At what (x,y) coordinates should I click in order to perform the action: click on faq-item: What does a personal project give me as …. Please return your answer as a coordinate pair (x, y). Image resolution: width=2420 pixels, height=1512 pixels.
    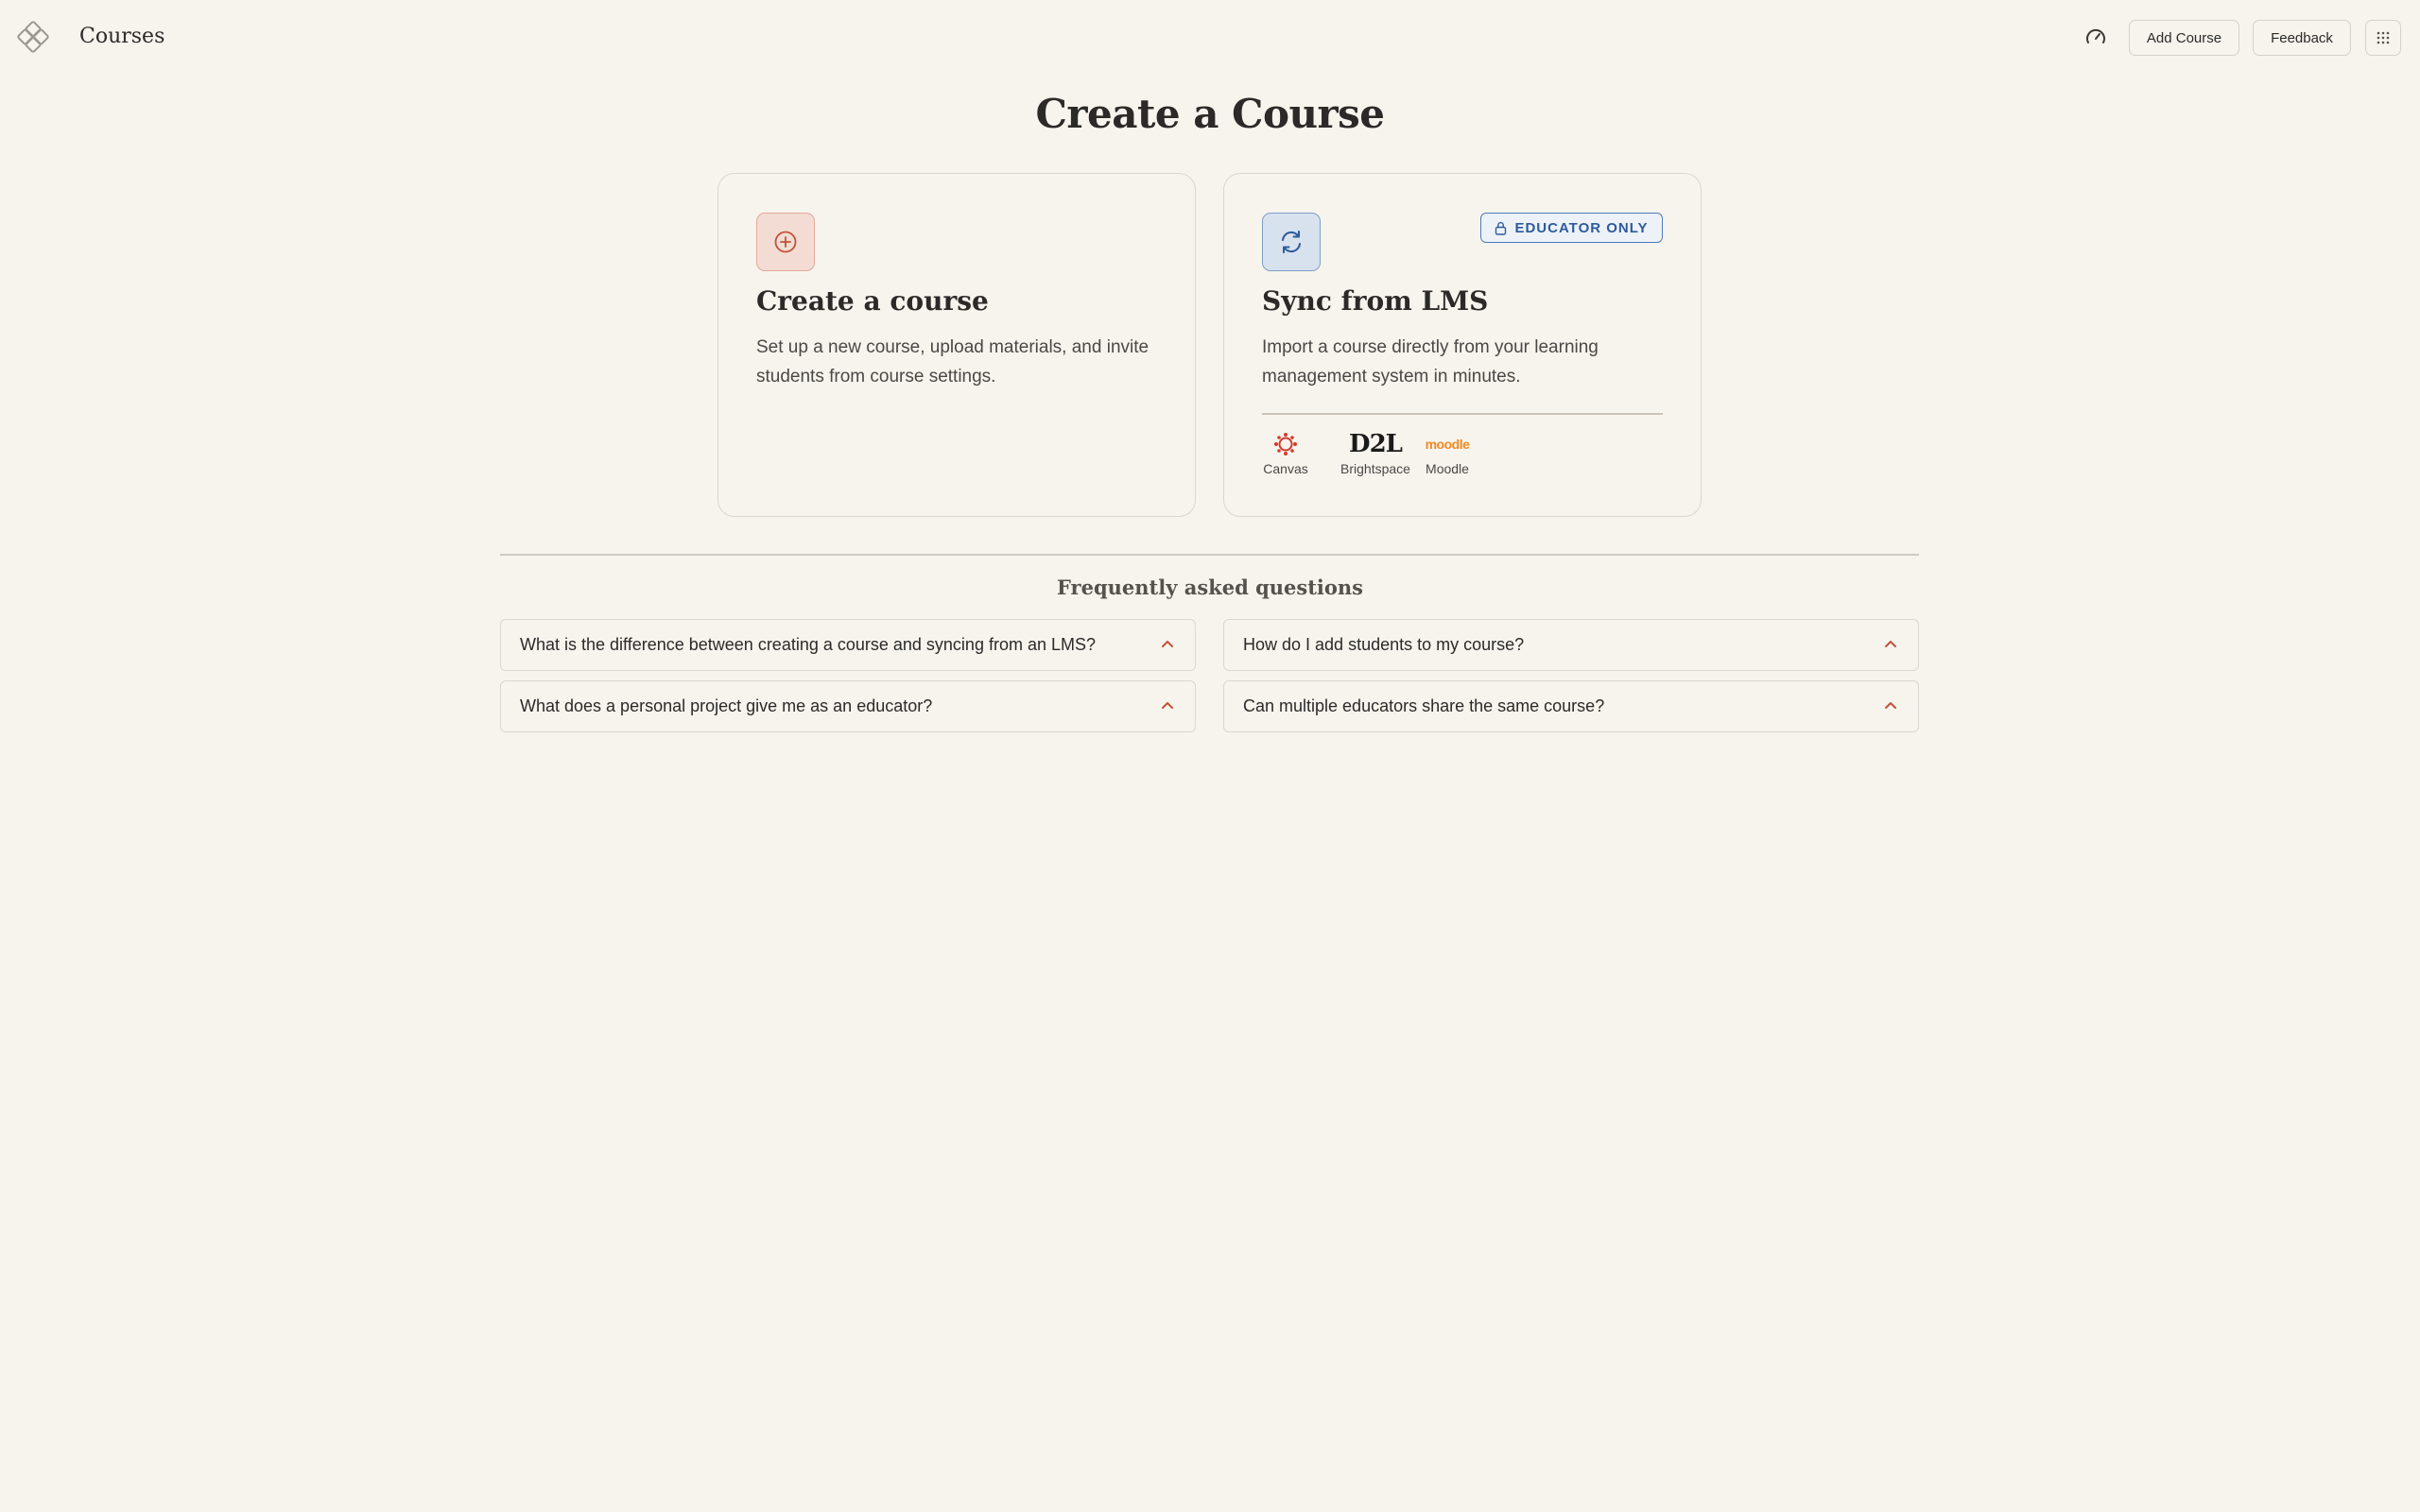
    Looking at the image, I should click on (848, 706).